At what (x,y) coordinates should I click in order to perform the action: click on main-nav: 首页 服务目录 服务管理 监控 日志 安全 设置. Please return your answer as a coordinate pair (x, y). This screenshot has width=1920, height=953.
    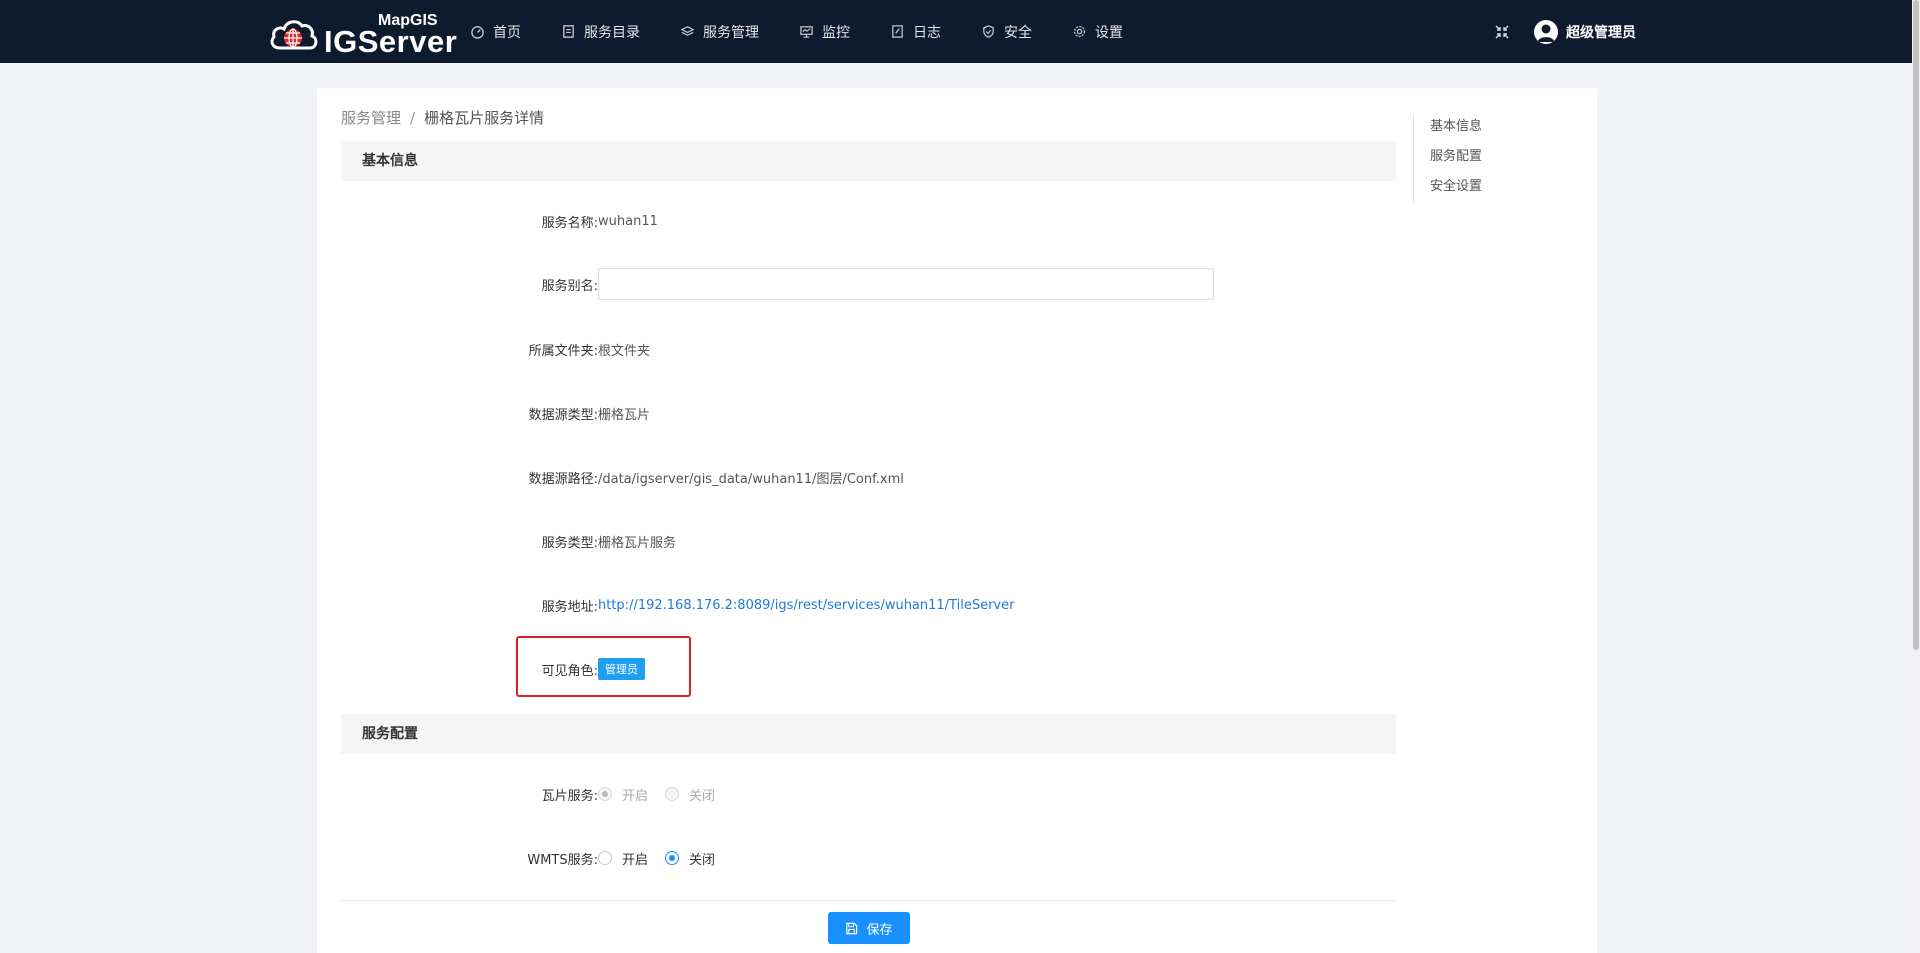
    Looking at the image, I should click on (816, 31).